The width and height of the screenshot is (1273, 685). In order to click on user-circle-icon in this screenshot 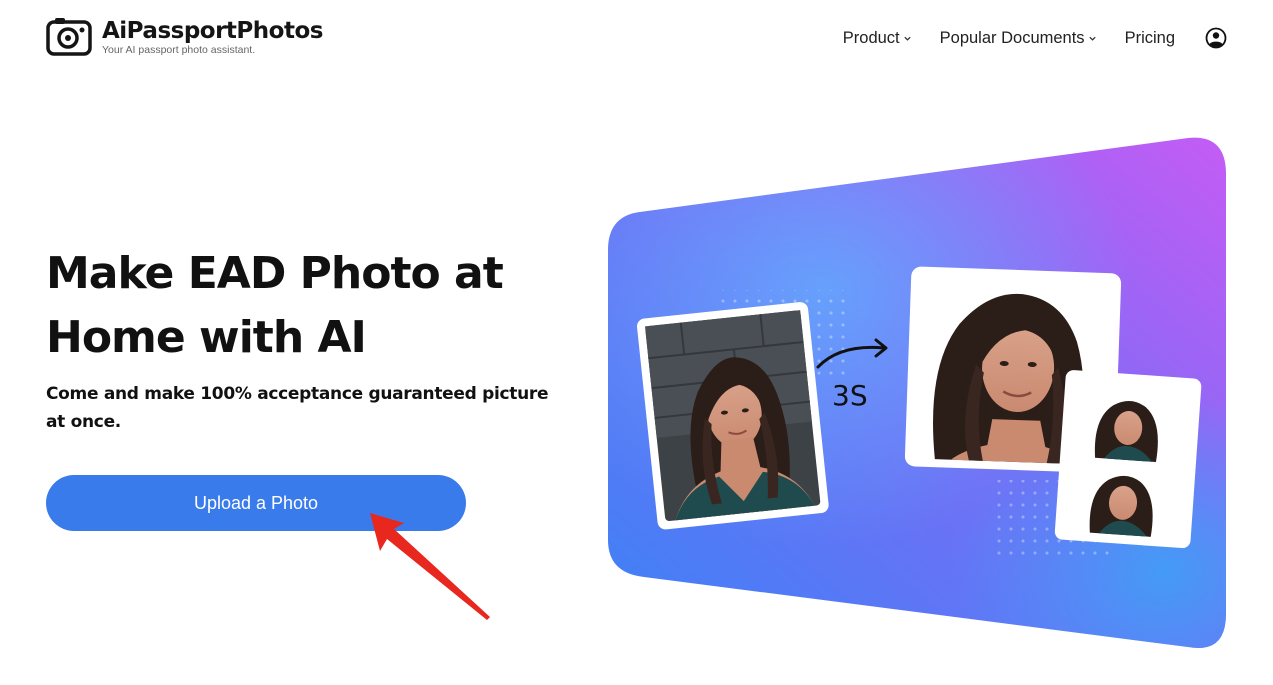, I will do `click(1216, 38)`.